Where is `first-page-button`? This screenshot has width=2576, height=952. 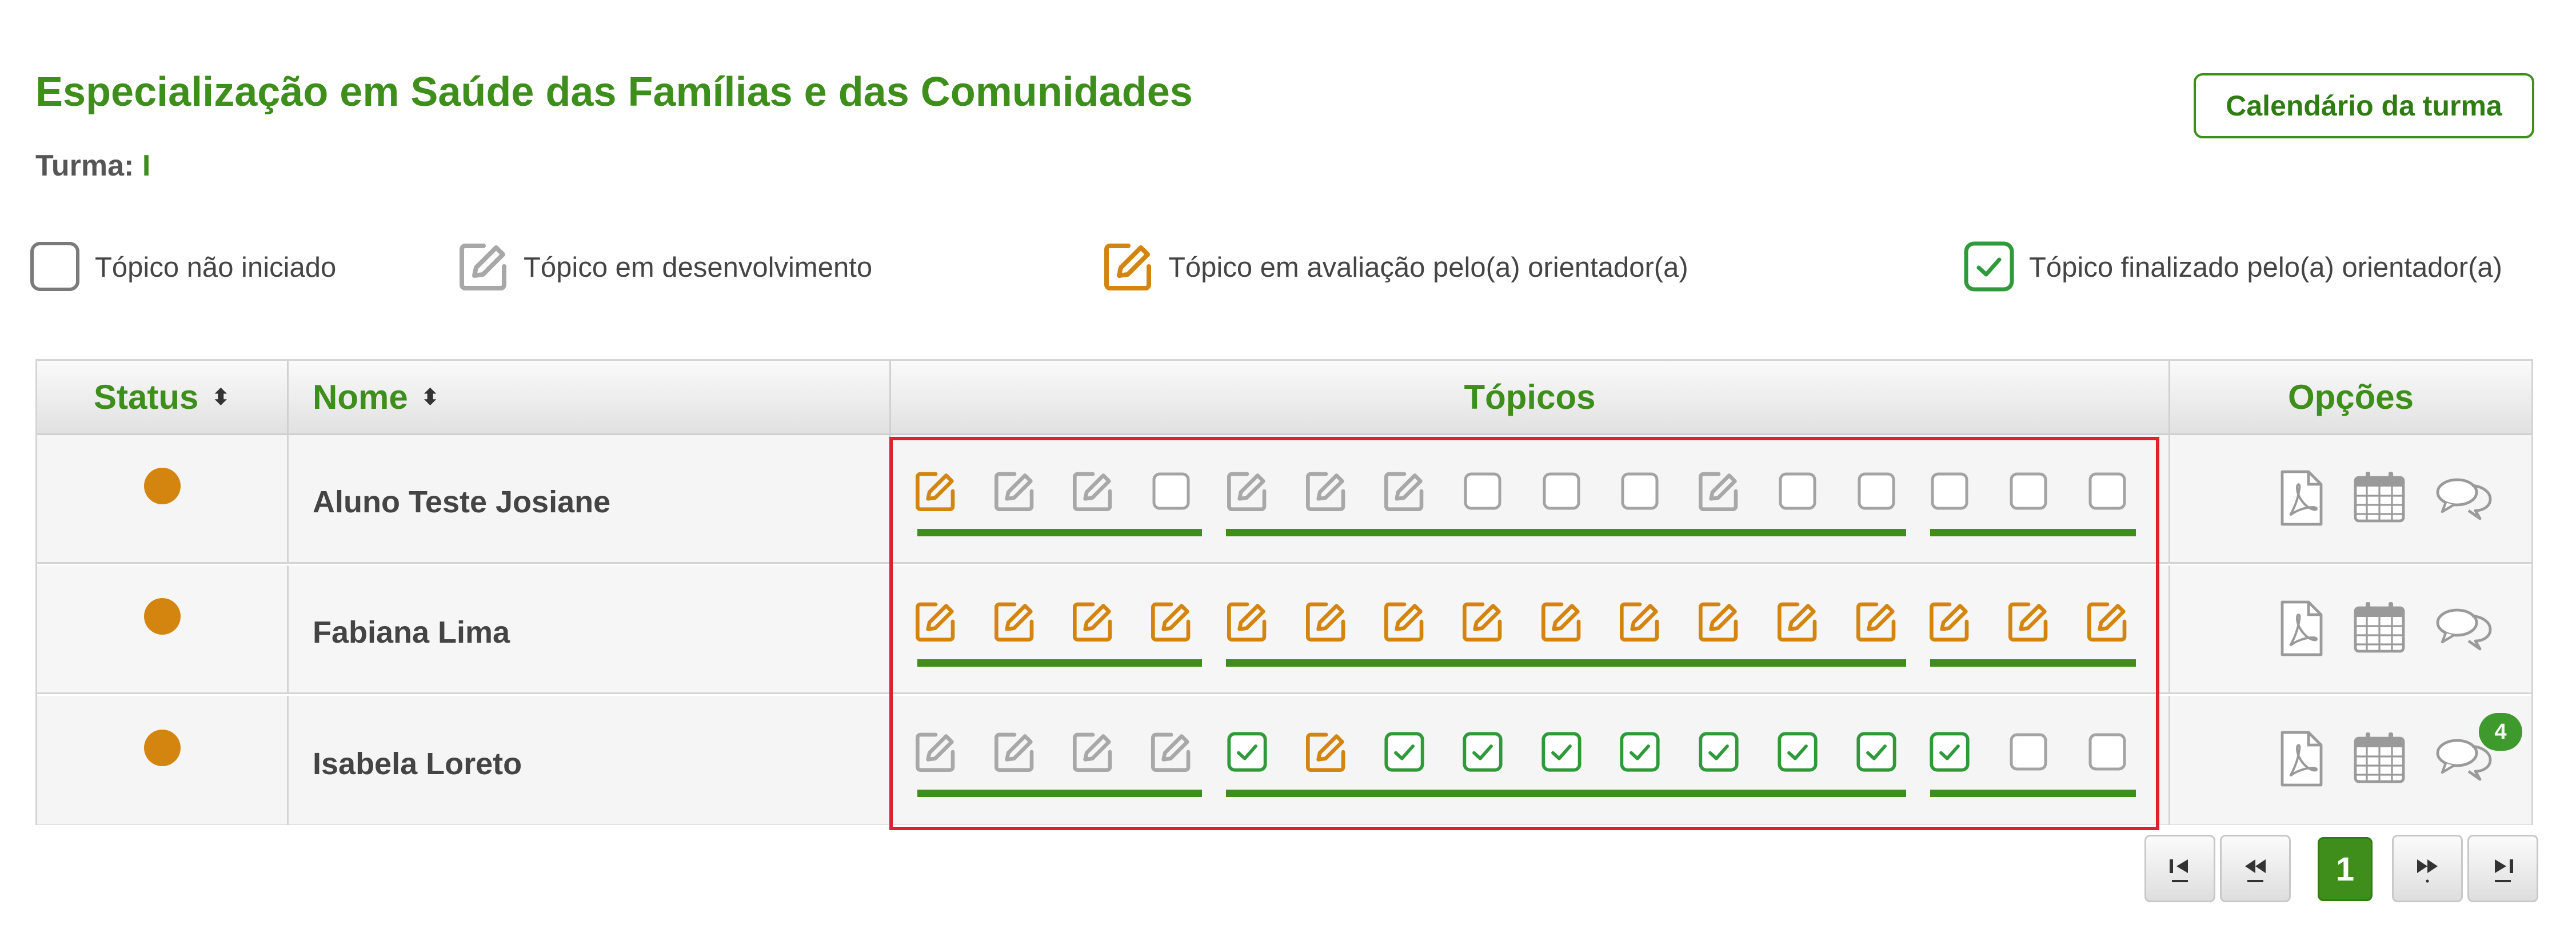 first-page-button is located at coordinates (2179, 868).